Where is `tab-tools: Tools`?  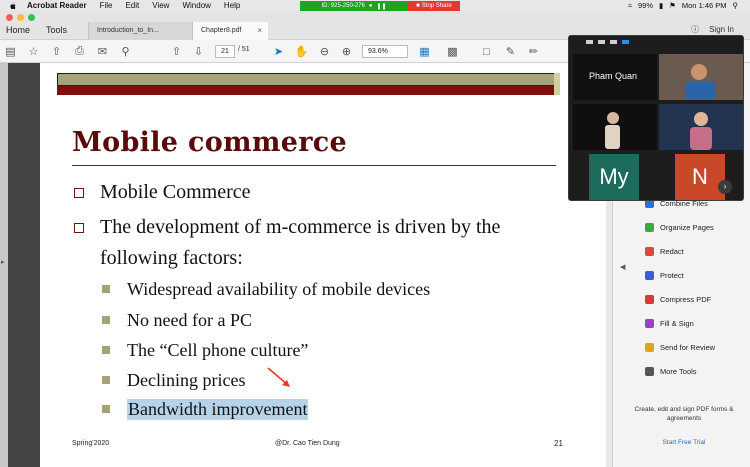 tab-tools: Tools is located at coordinates (56, 30).